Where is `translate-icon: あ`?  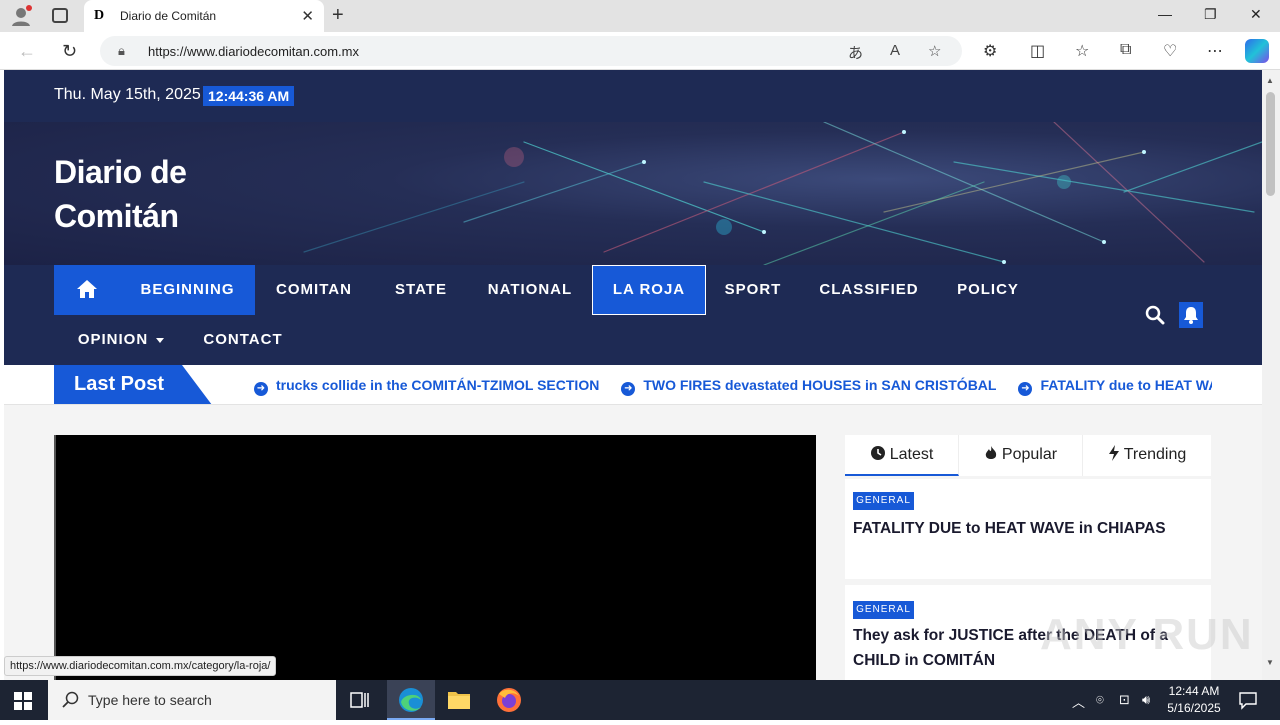
translate-icon: あ is located at coordinates (855, 52).